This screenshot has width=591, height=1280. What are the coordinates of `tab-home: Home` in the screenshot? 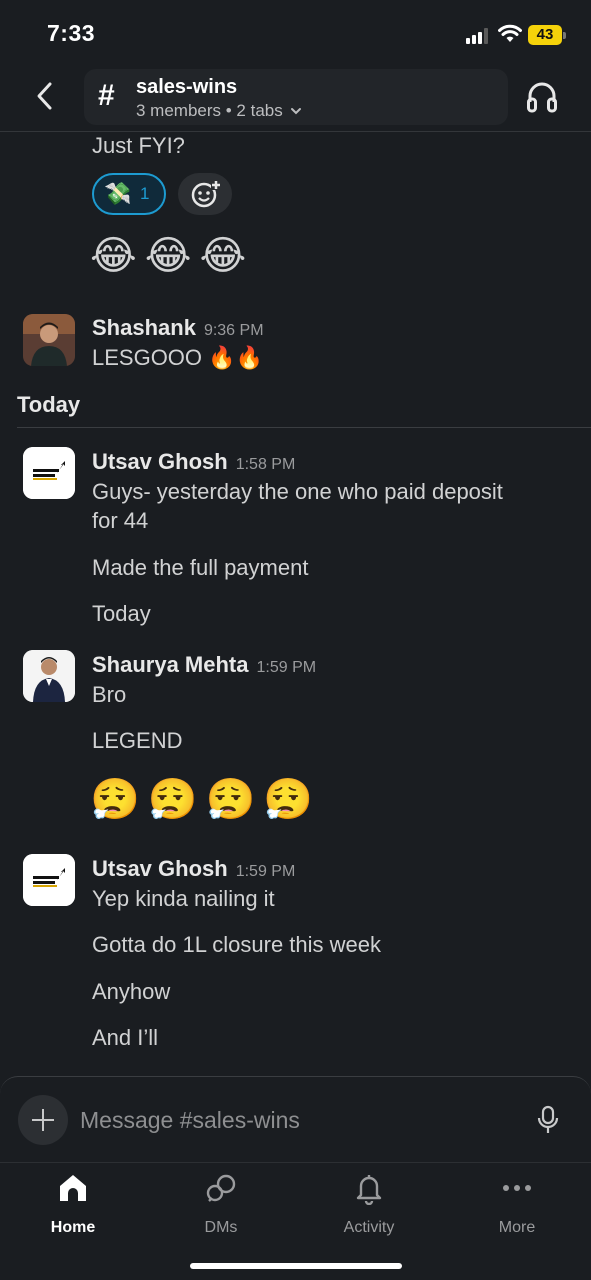 It's located at (73, 1207).